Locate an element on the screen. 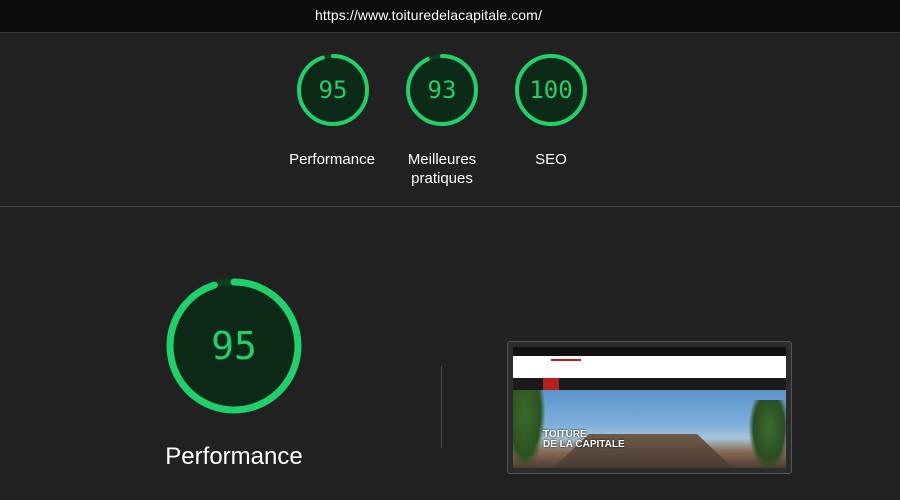 The width and height of the screenshot is (900, 500). best-practices-score-gauge: 93 is located at coordinates (442, 90).